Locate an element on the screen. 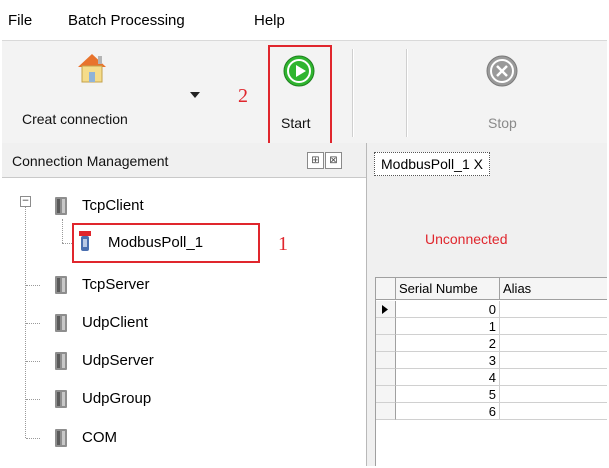 This screenshot has width=609, height=468. tree-item-tcpclient: TcpClient is located at coordinates (142, 206).